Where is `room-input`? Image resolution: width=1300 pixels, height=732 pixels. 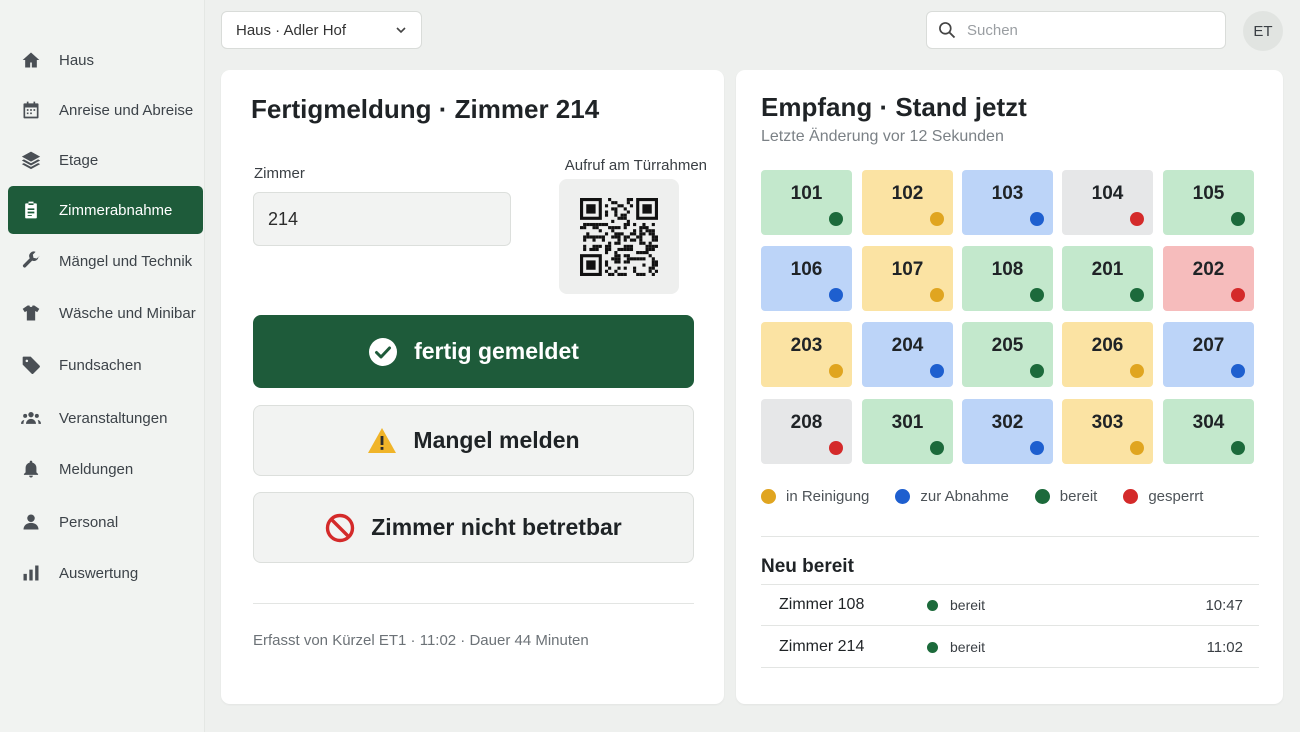 room-input is located at coordinates (382, 219).